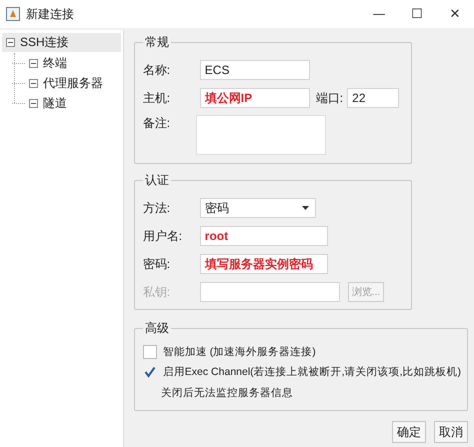  What do you see at coordinates (417, 14) in the screenshot?
I see `maximize-button: ☐` at bounding box center [417, 14].